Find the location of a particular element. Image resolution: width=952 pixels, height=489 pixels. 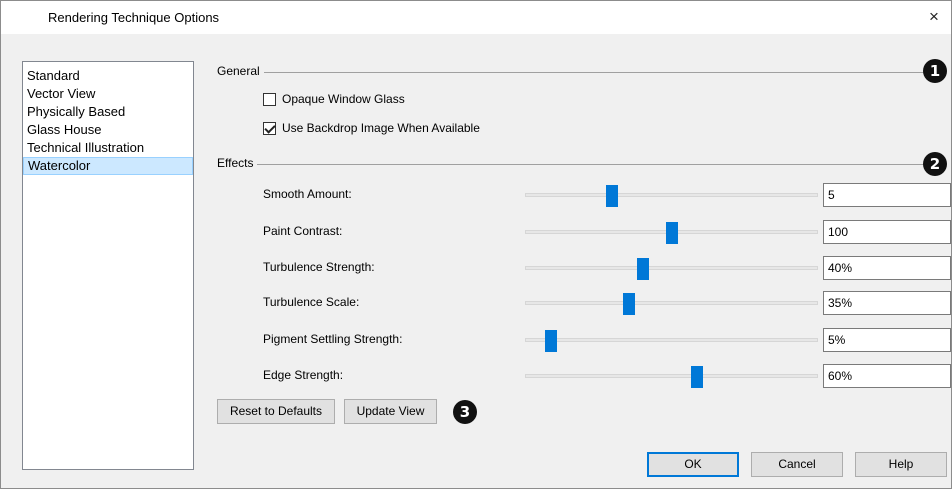

smooth-amount-track is located at coordinates (671, 195).